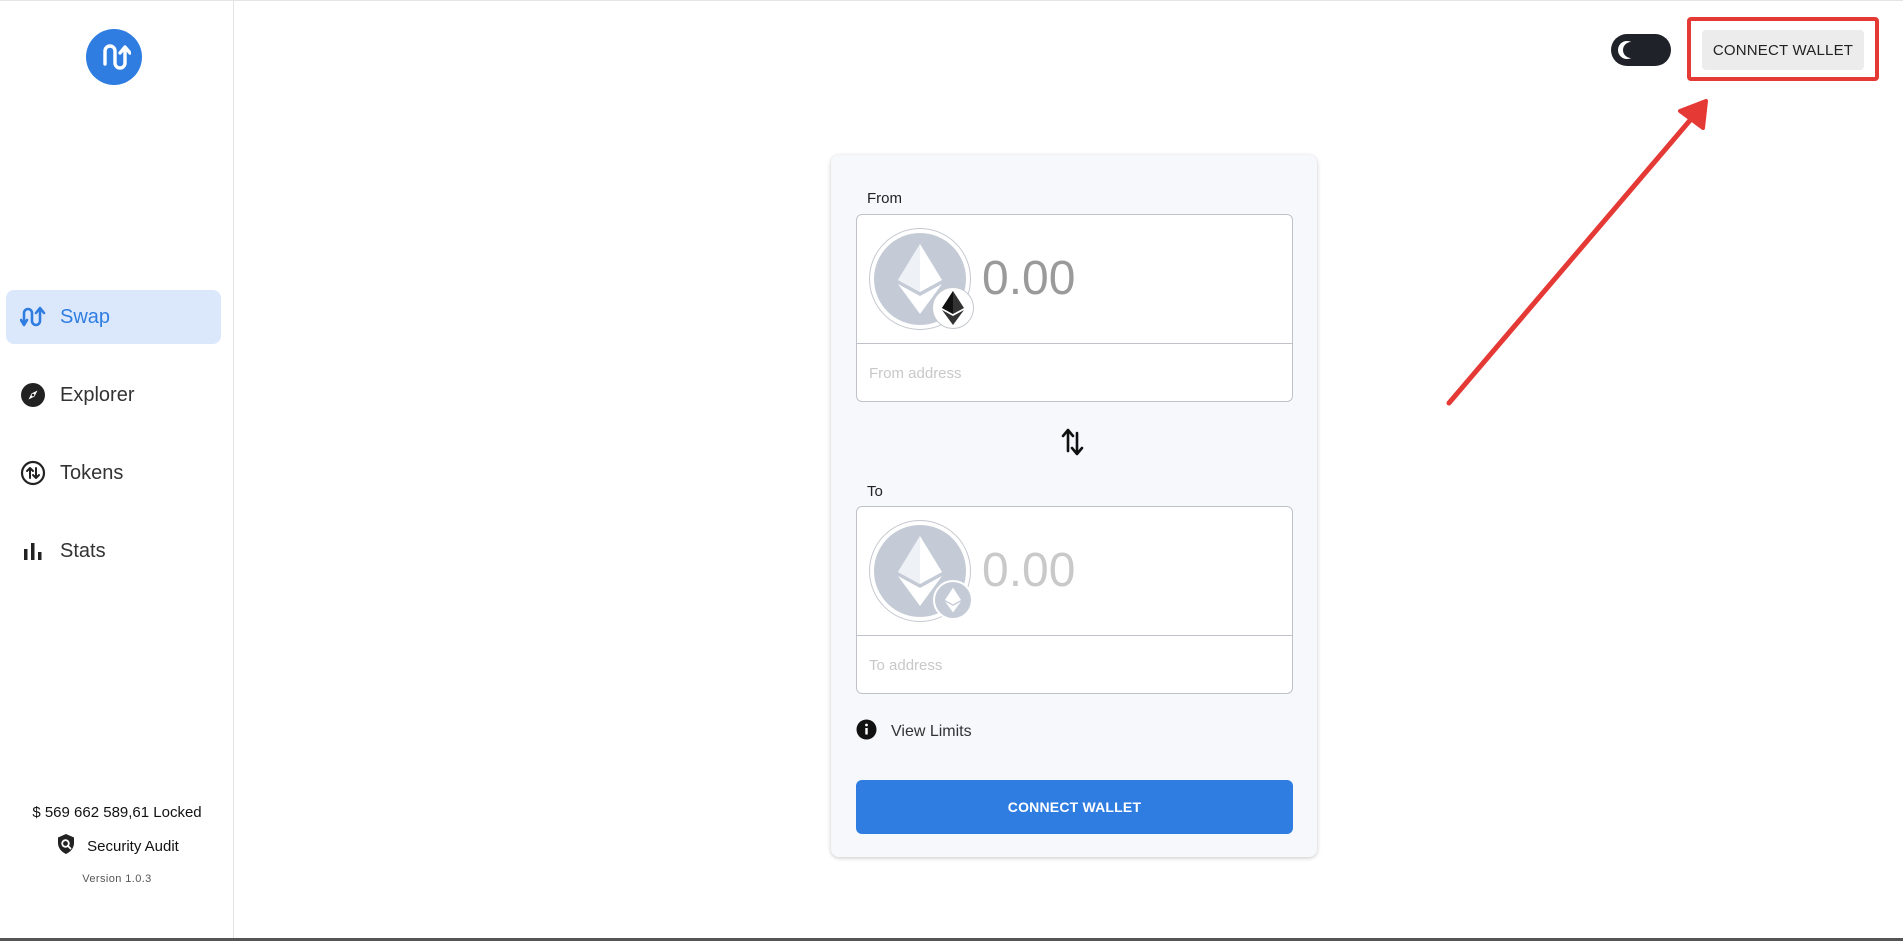 Image resolution: width=1903 pixels, height=941 pixels. Describe the element at coordinates (33, 473) in the screenshot. I see `token-exchange-icon` at that location.